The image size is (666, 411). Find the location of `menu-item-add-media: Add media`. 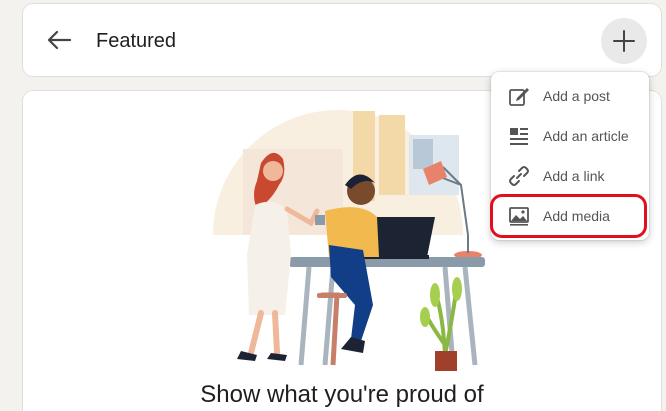

menu-item-add-media: Add media is located at coordinates (570, 216).